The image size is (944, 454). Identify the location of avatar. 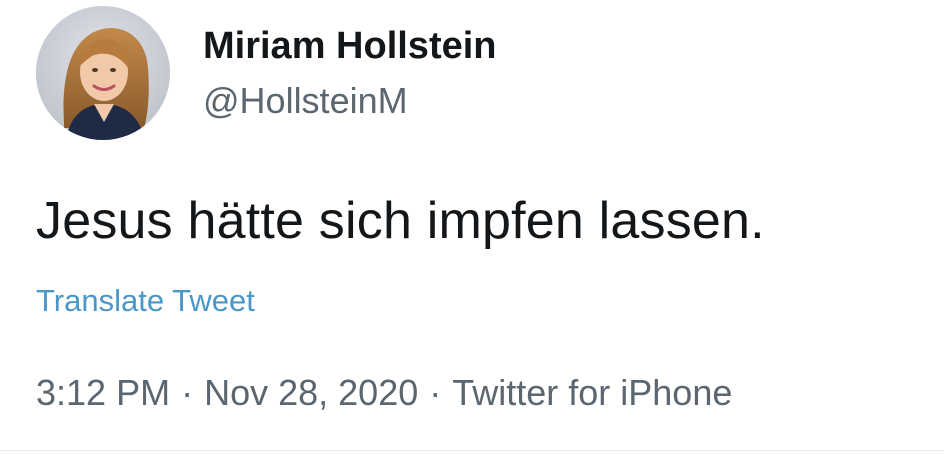
(103, 73).